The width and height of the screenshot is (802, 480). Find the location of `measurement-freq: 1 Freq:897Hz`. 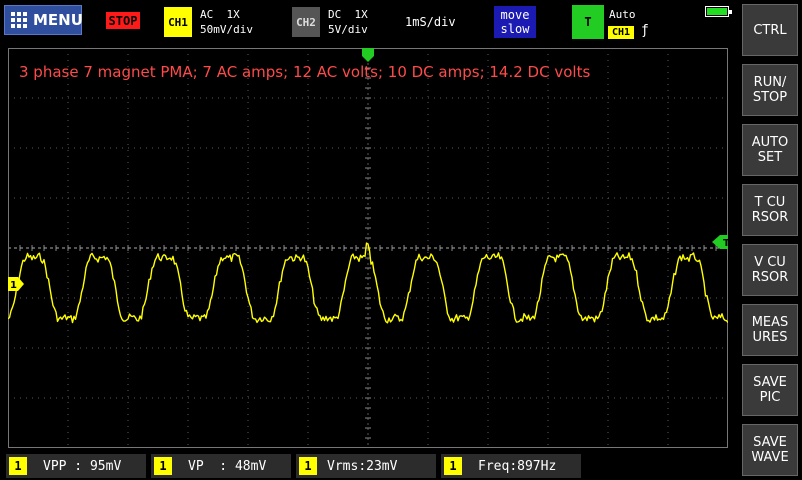

measurement-freq: 1 Freq:897Hz is located at coordinates (511, 466).